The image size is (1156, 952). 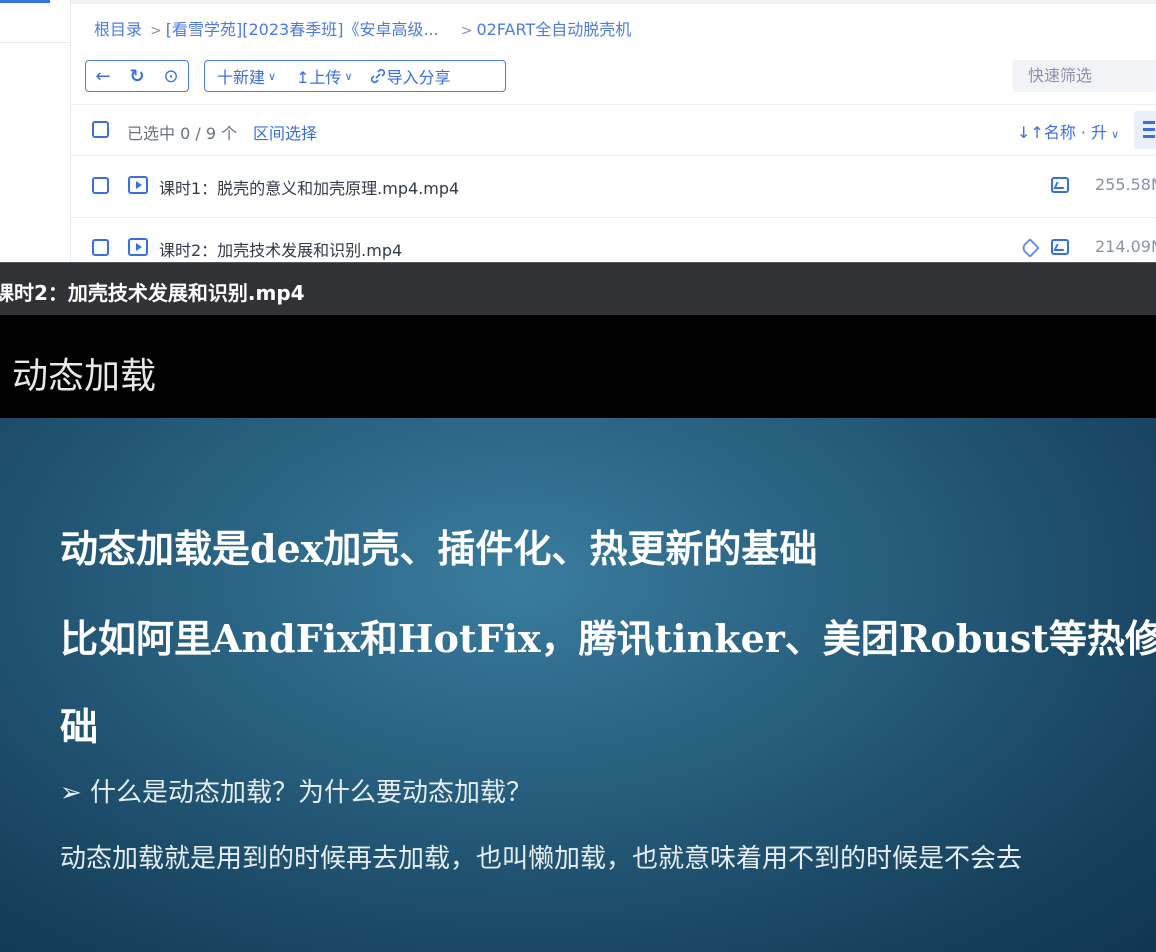 I want to click on list-view-icon, so click(x=1149, y=122).